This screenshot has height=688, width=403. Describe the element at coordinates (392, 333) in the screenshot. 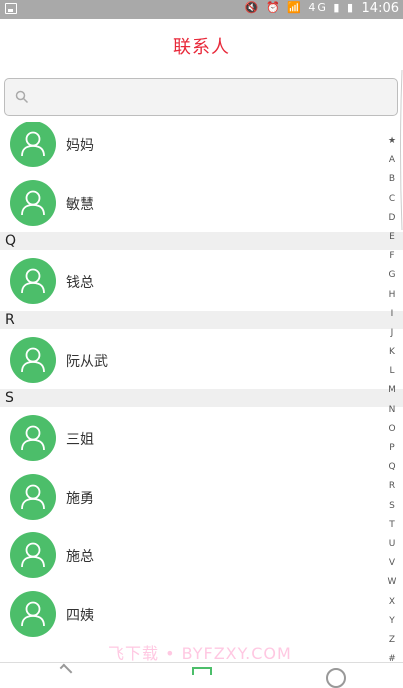

I see `index-letter: J` at that location.